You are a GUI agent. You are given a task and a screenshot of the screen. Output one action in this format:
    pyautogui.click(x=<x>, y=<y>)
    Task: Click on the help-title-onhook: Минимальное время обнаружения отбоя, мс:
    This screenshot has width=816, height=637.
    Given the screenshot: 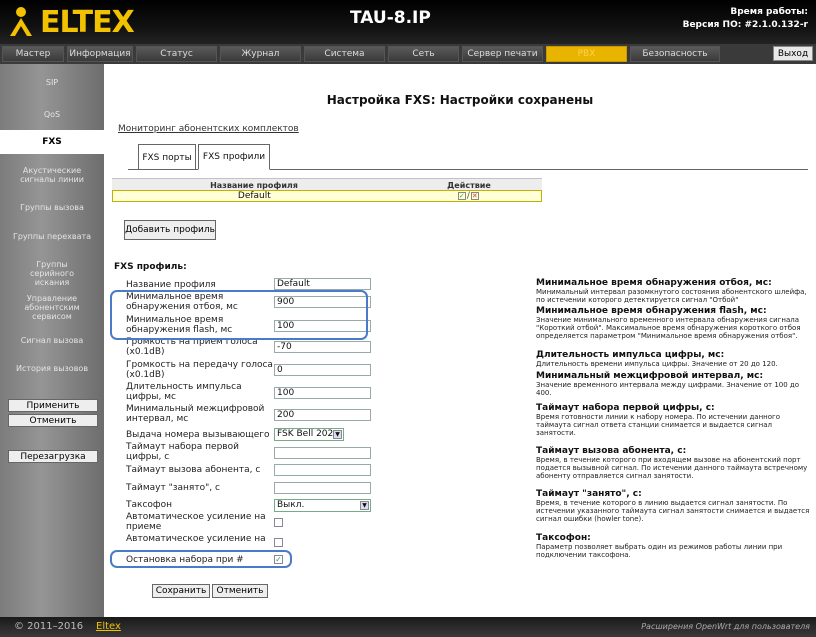 What is the action you would take?
    pyautogui.click(x=654, y=283)
    